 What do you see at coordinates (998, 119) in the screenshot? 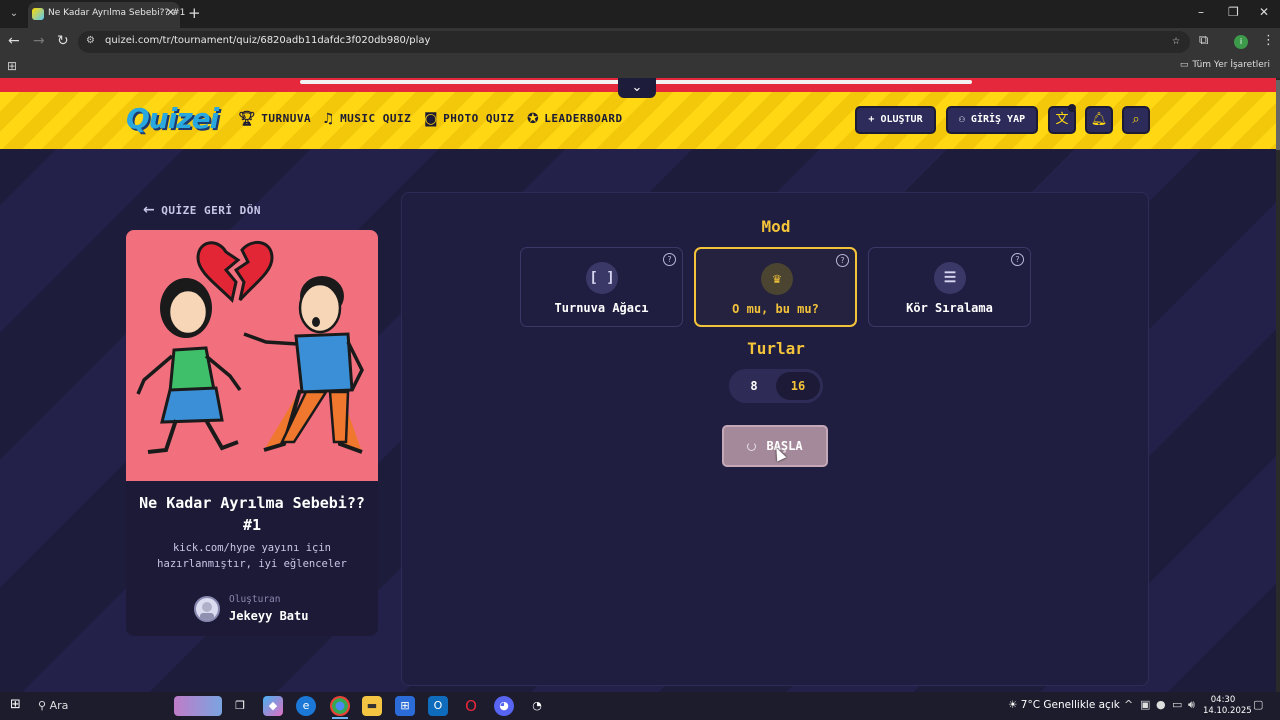
I see `login-label: GİRİŞ YAP` at bounding box center [998, 119].